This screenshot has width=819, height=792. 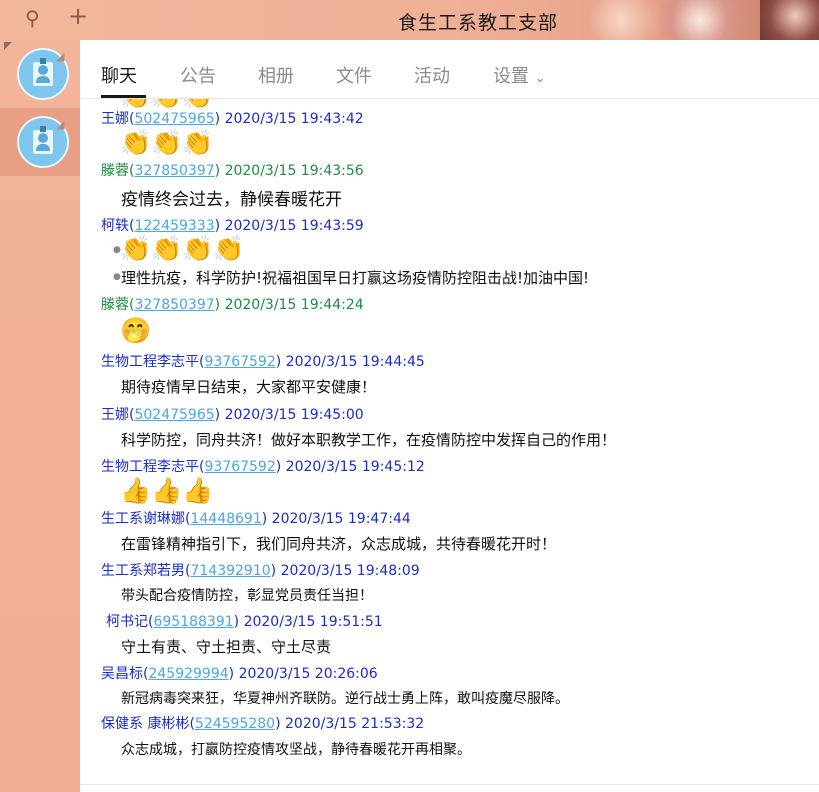 What do you see at coordinates (296, 750) in the screenshot?
I see `message-text: 众志成城，打赢防控疫情攻坚战，静待春暖花开再相聚。` at bounding box center [296, 750].